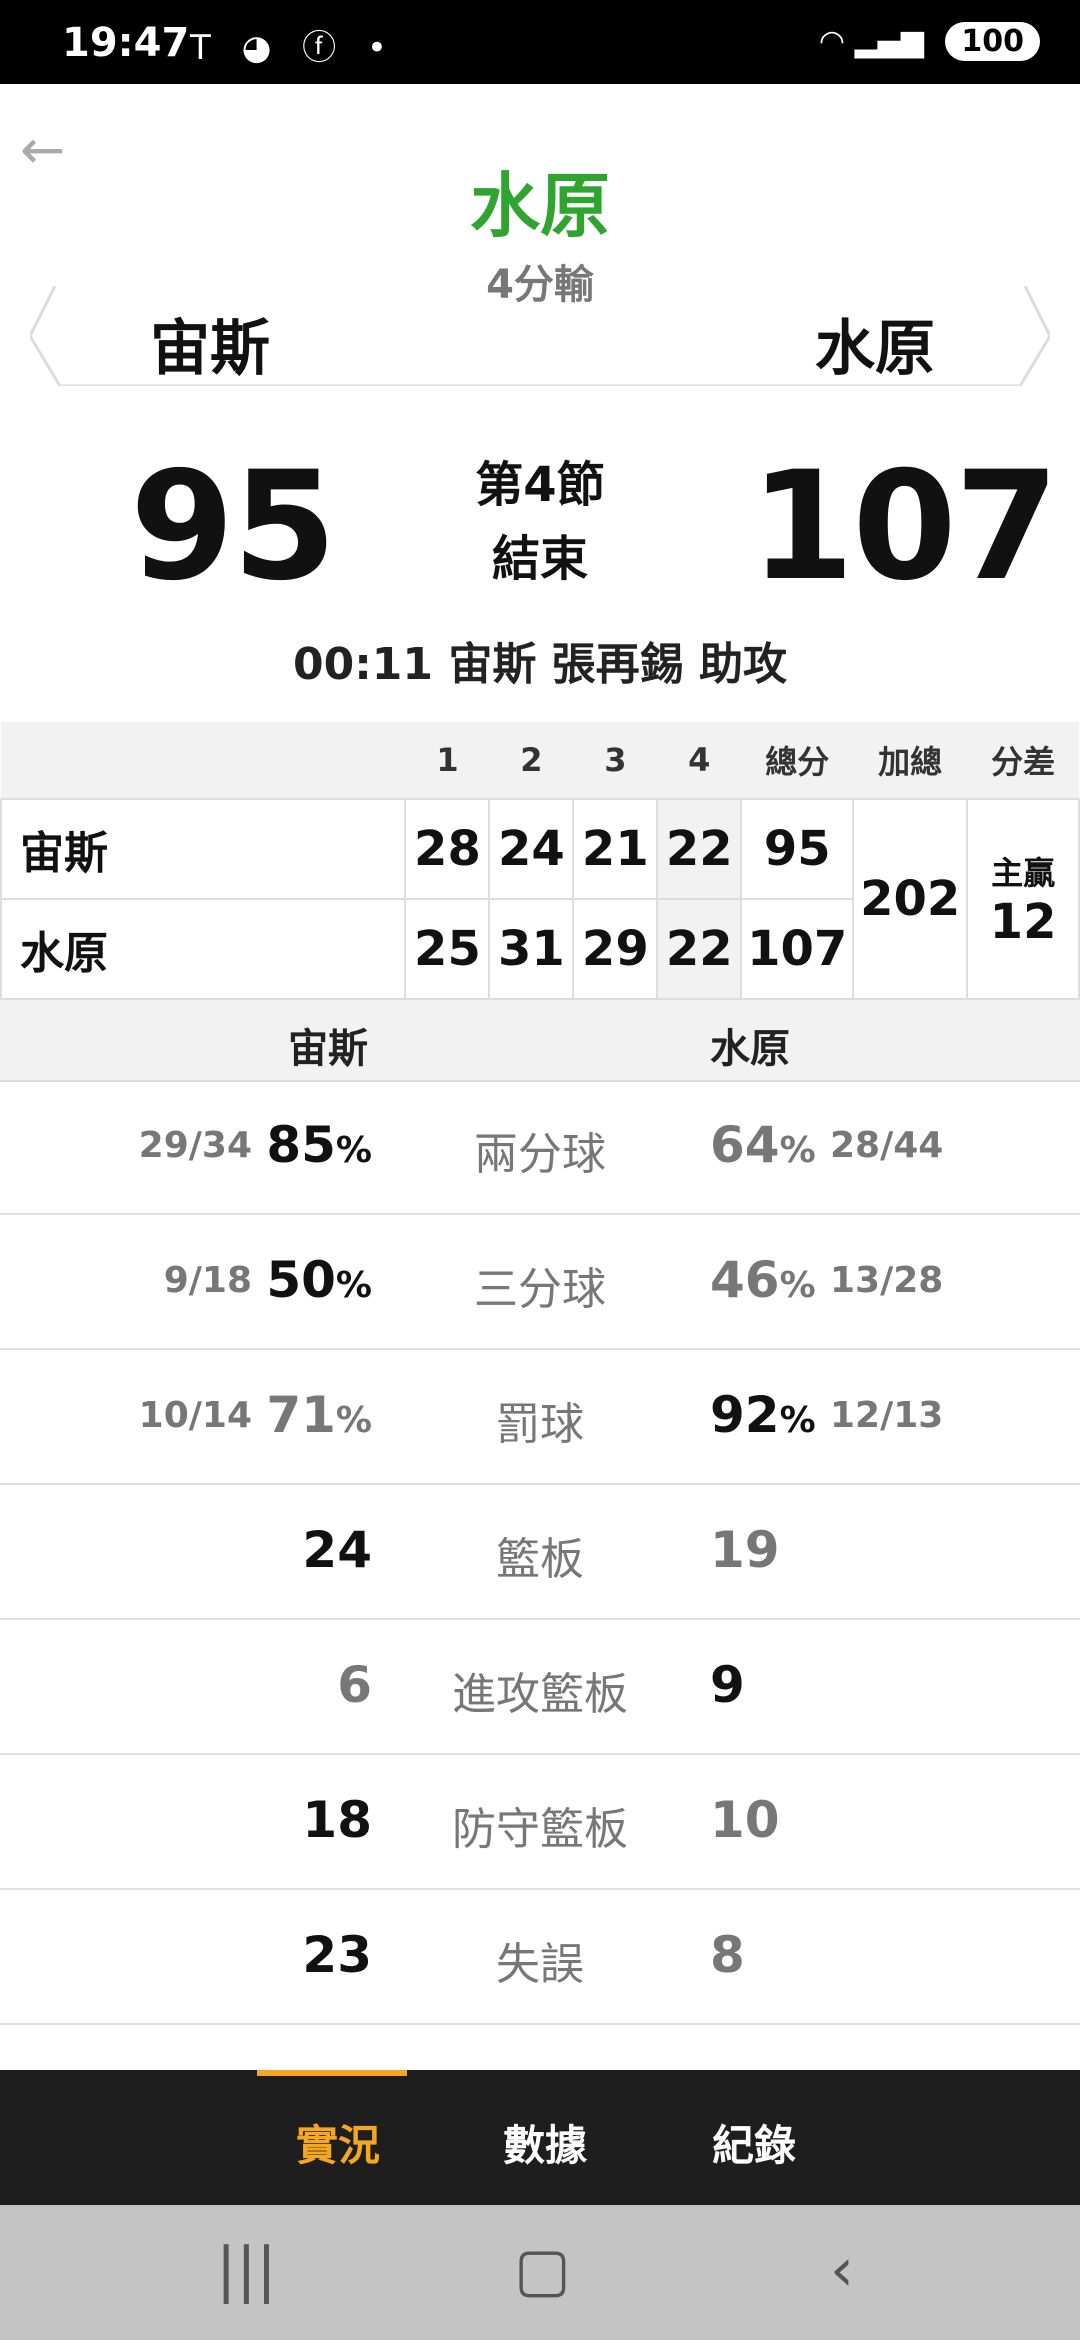 The width and height of the screenshot is (1080, 2340). Describe the element at coordinates (797, 949) in the screenshot. I see `cell-total: 107` at that location.